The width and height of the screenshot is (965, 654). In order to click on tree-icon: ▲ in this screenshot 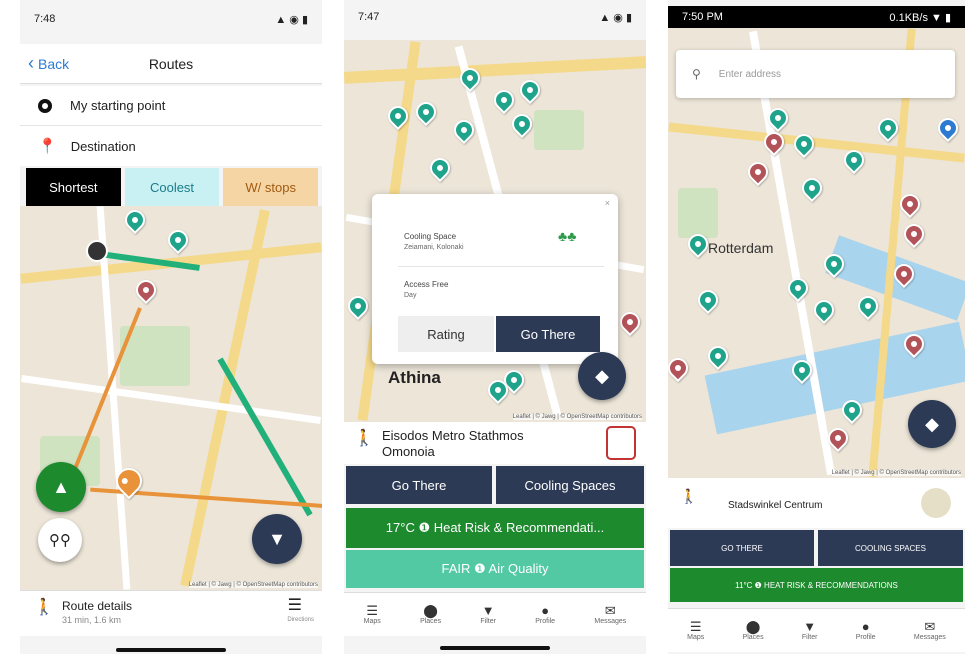, I will do `click(61, 486)`.